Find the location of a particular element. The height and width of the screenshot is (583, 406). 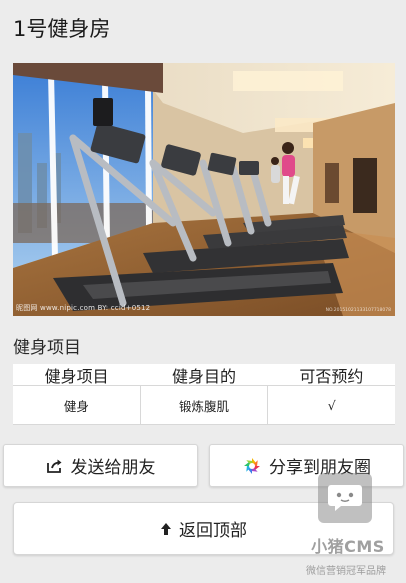

moments-icon is located at coordinates (252, 466).